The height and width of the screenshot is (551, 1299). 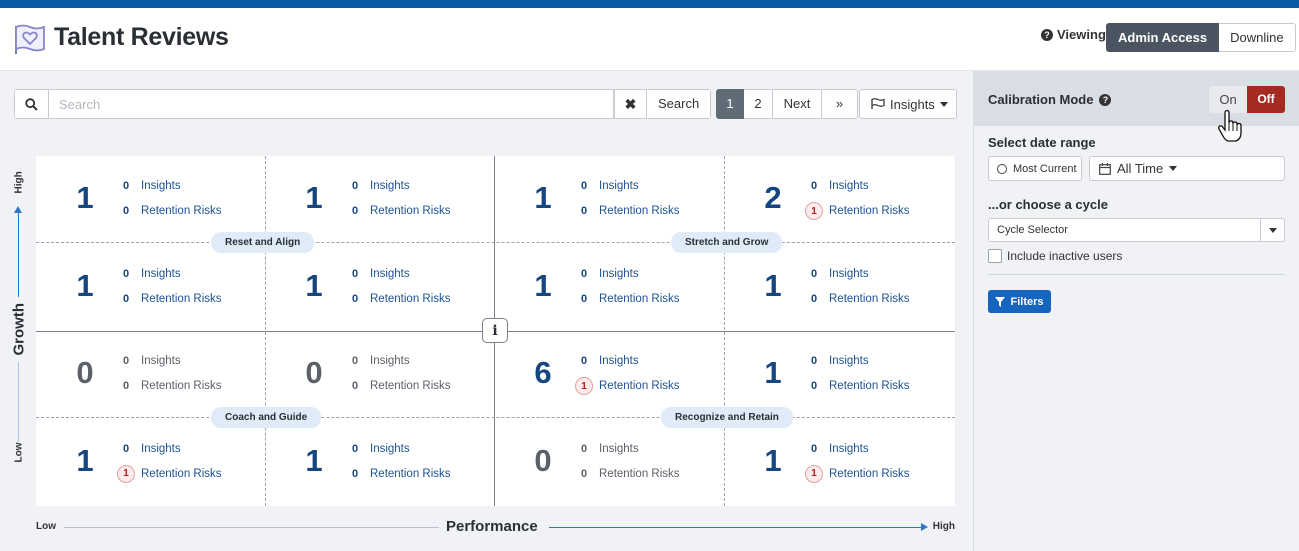 What do you see at coordinates (1266, 99) in the screenshot?
I see `calibration-off-button: Off` at bounding box center [1266, 99].